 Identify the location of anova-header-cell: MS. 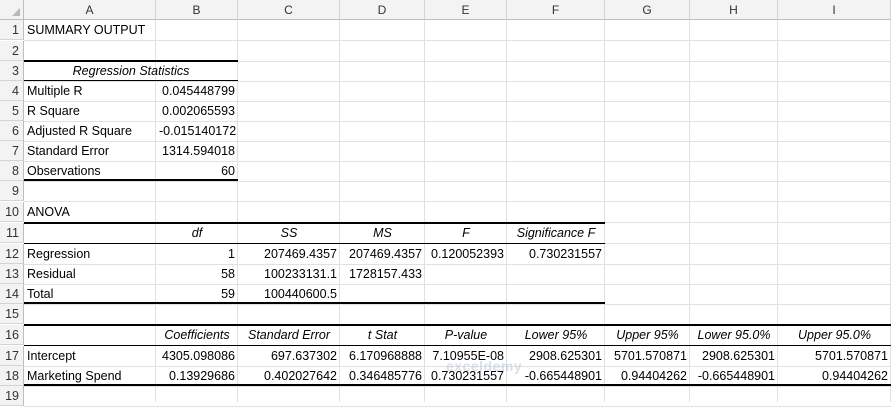
(382, 233).